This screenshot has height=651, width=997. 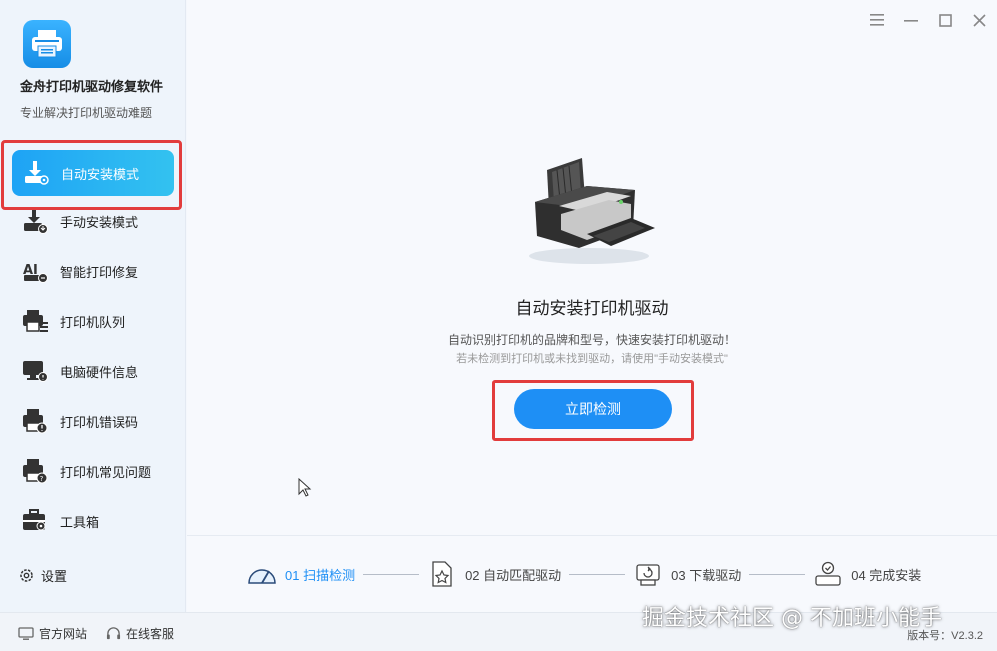 I want to click on sidebar-item-label: 智能打印修复, so click(x=99, y=272).